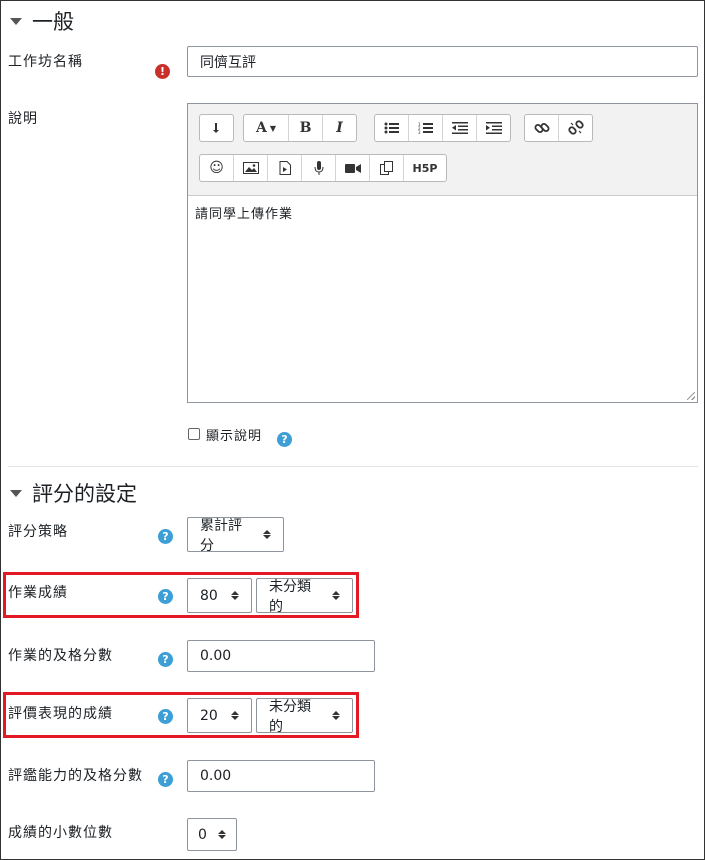  Describe the element at coordinates (219, 715) in the screenshot. I see `assessment-grade-select: 20` at that location.